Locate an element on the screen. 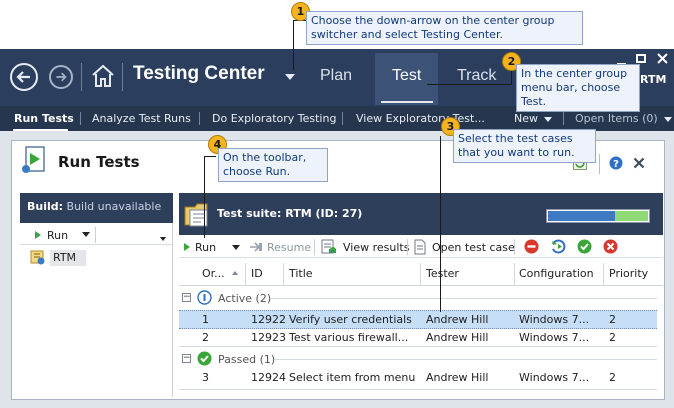 The image size is (674, 408). sort-ascending-icon is located at coordinates (235, 273).